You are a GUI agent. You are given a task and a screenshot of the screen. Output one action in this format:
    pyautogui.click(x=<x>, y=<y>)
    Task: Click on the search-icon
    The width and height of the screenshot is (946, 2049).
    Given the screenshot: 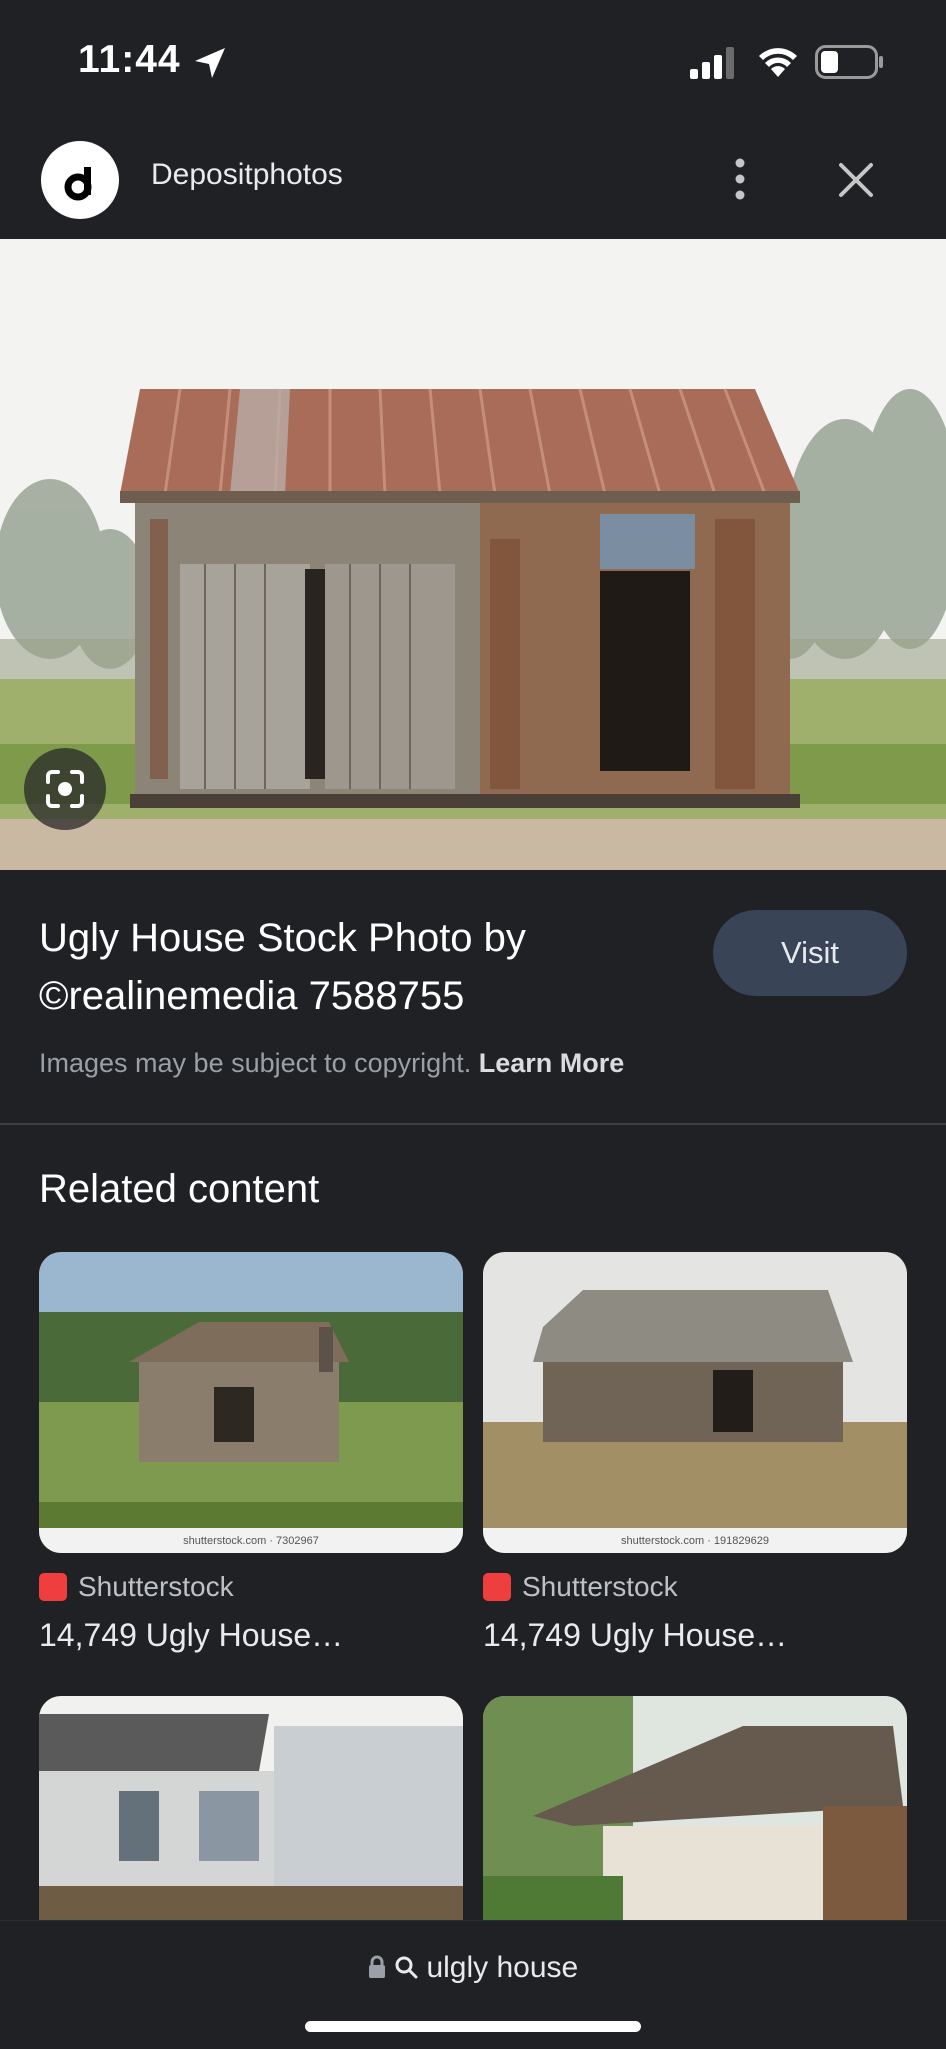 What is the action you would take?
    pyautogui.click(x=406, y=1967)
    